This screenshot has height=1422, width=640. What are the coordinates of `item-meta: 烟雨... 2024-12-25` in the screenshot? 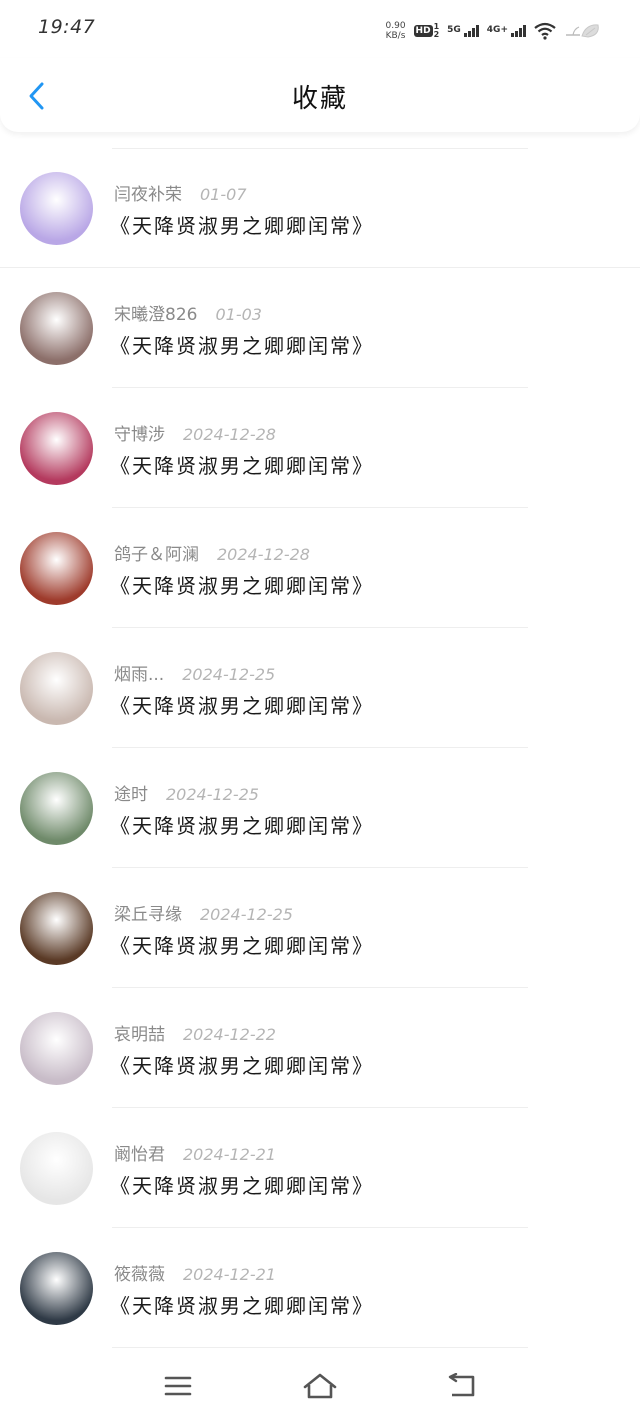 It's located at (194, 672).